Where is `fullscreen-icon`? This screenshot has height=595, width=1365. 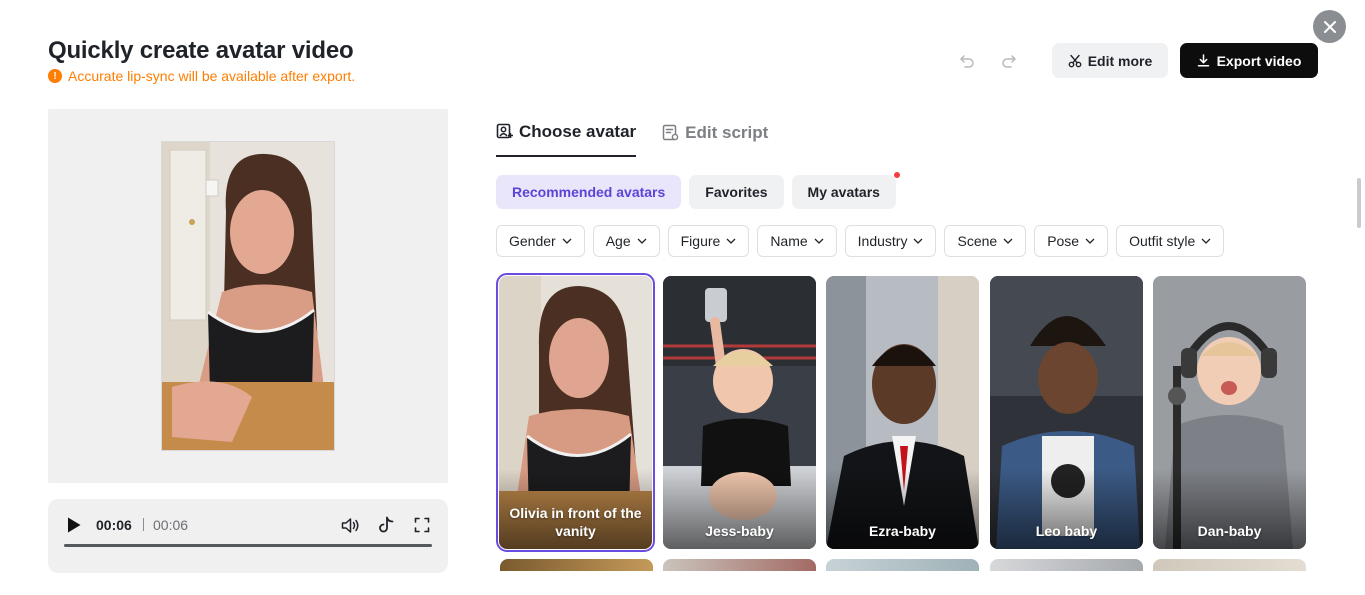 fullscreen-icon is located at coordinates (422, 525).